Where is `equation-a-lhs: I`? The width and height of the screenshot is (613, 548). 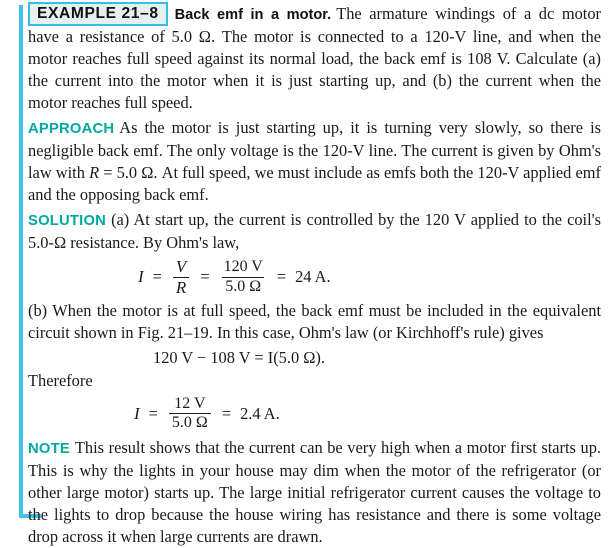 equation-a-lhs: I is located at coordinates (141, 277).